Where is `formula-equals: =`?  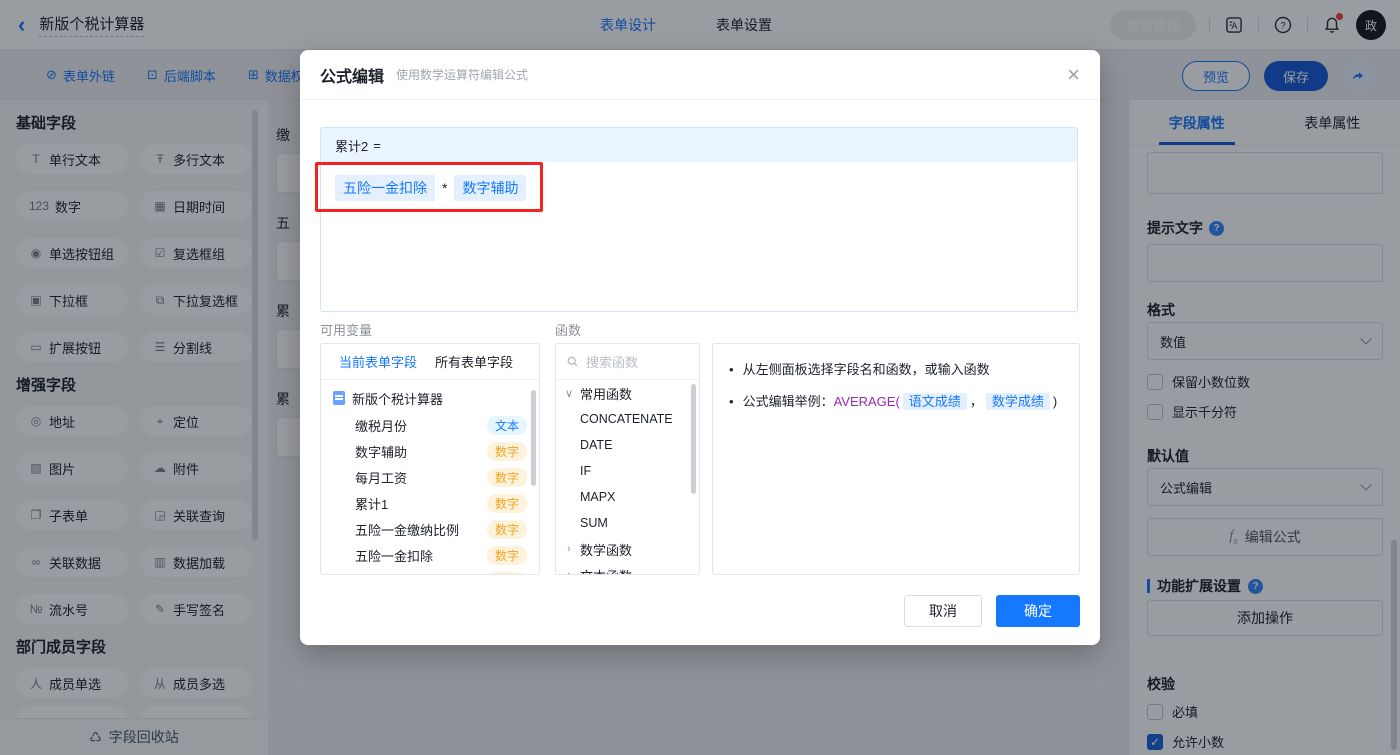 formula-equals: = is located at coordinates (377, 145).